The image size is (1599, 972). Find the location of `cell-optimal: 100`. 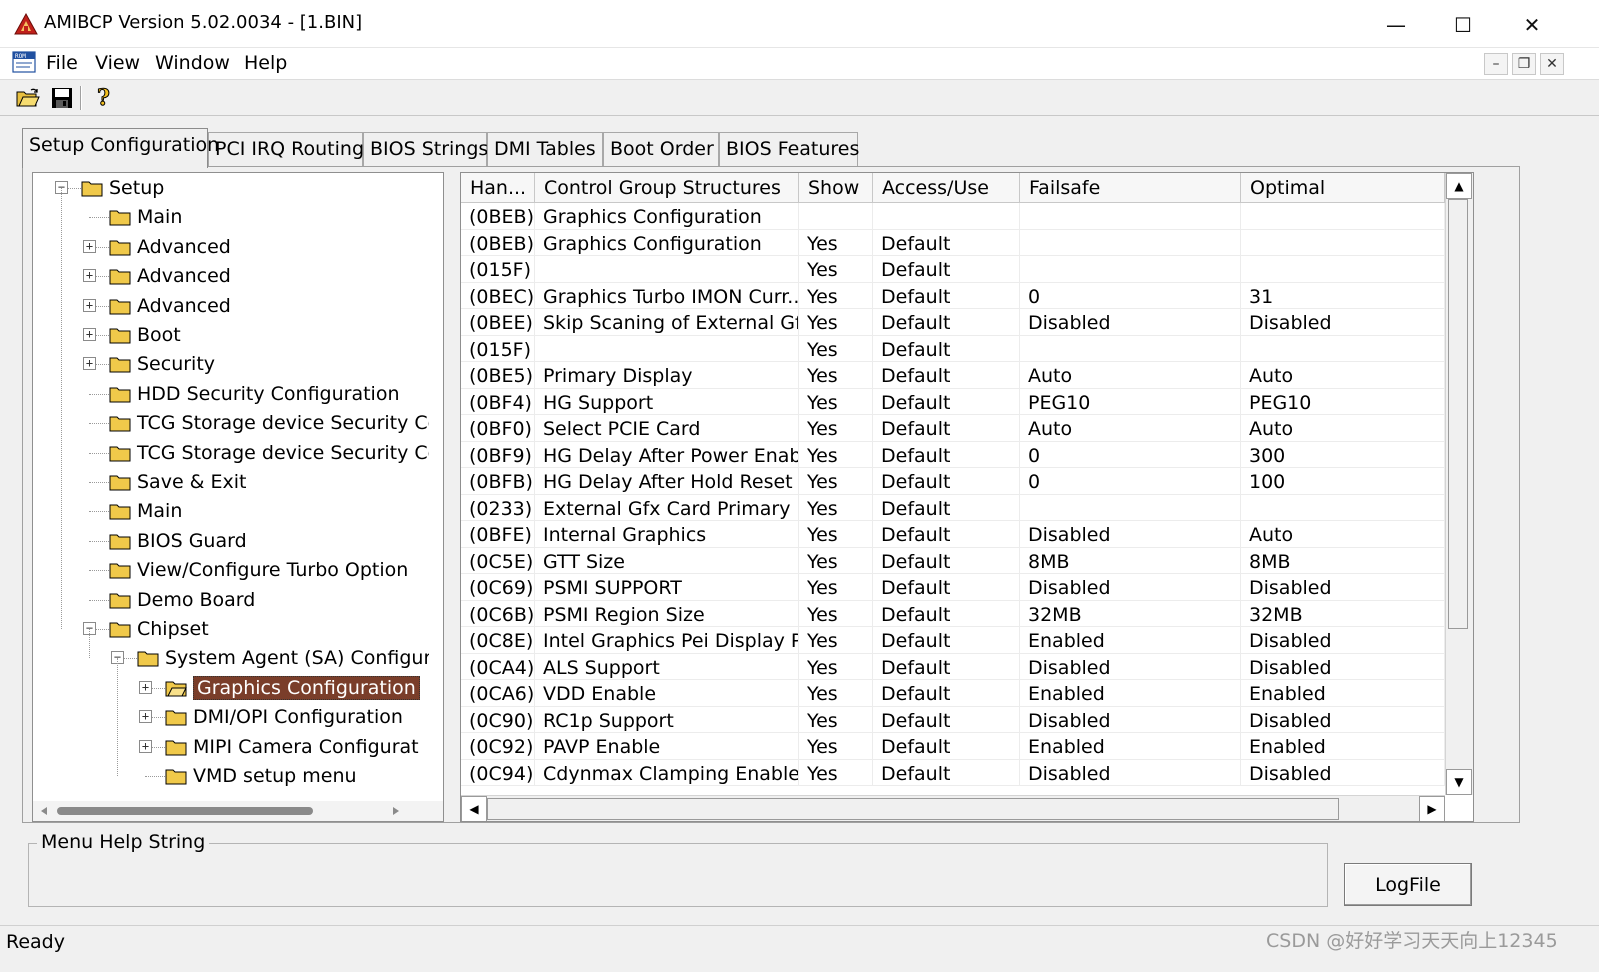

cell-optimal: 100 is located at coordinates (1343, 481).